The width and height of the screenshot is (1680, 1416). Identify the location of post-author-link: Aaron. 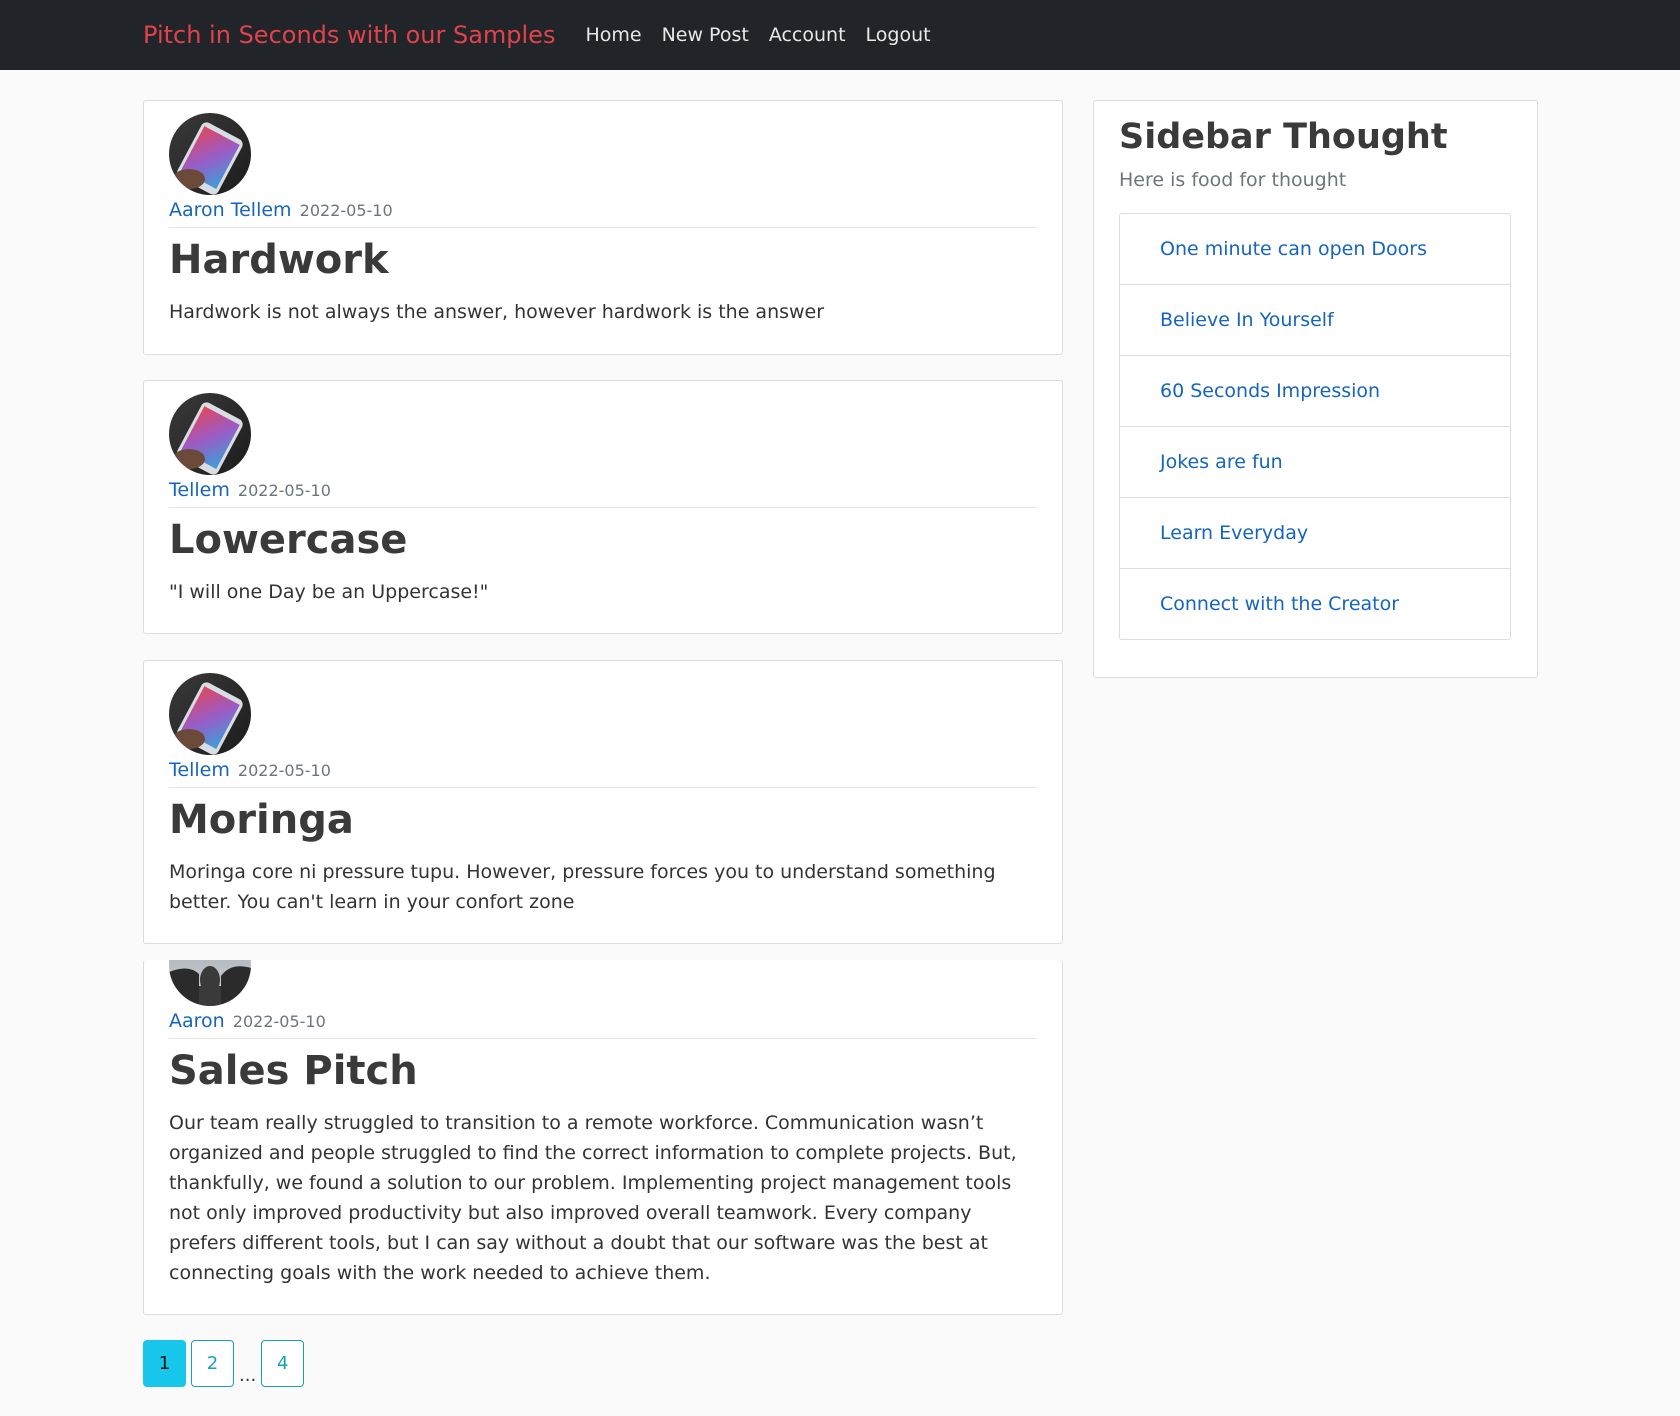
(197, 1021).